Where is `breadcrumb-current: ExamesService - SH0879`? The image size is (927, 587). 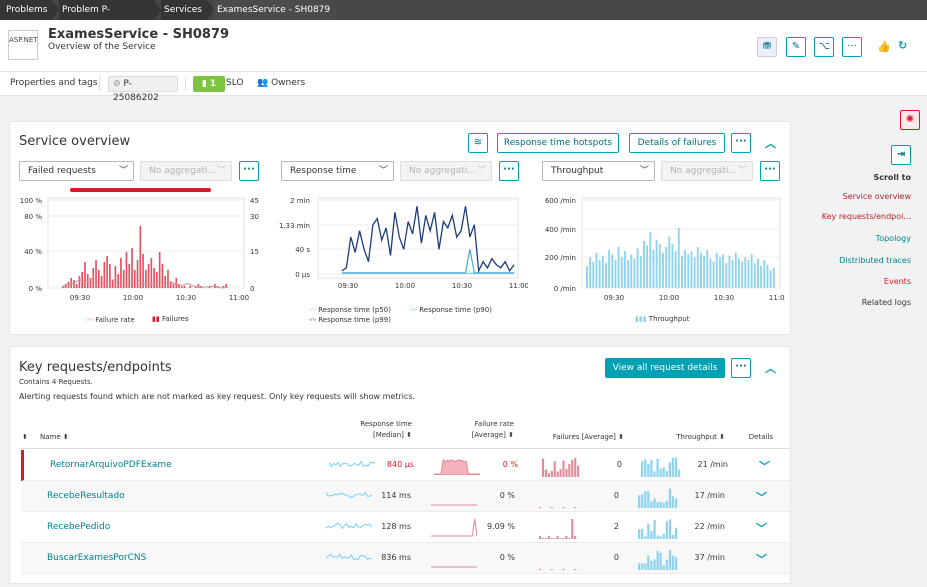
breadcrumb-current: ExamesService - SH0879 is located at coordinates (273, 10).